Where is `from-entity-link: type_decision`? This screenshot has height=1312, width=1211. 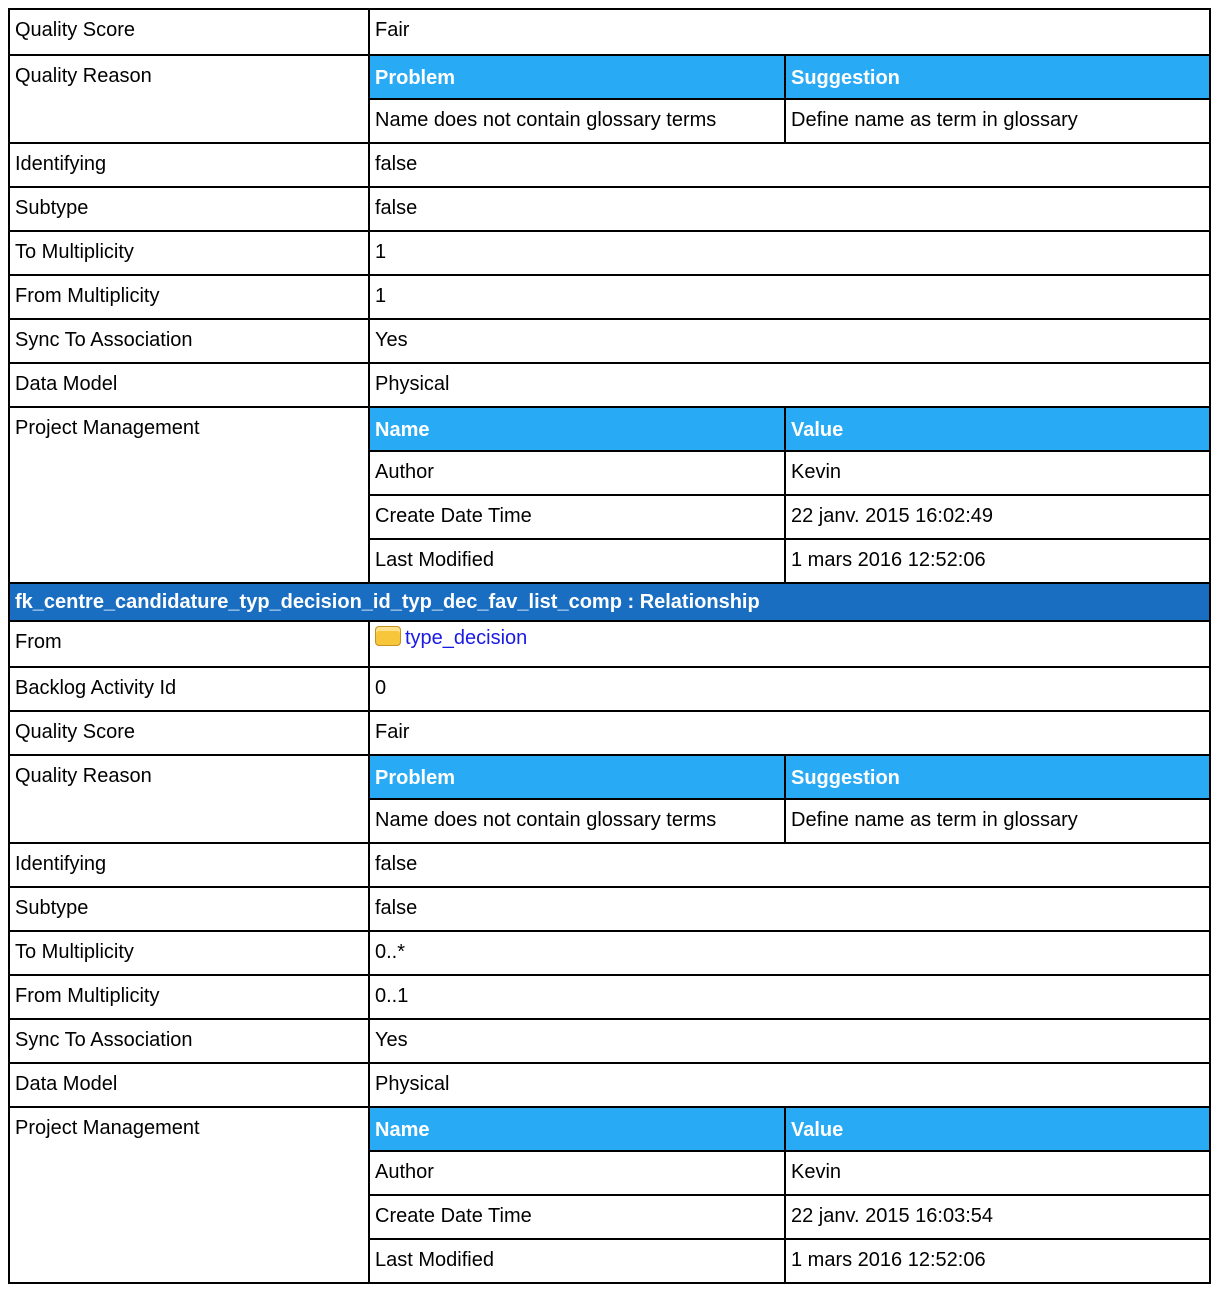
from-entity-link: type_decision is located at coordinates (466, 638).